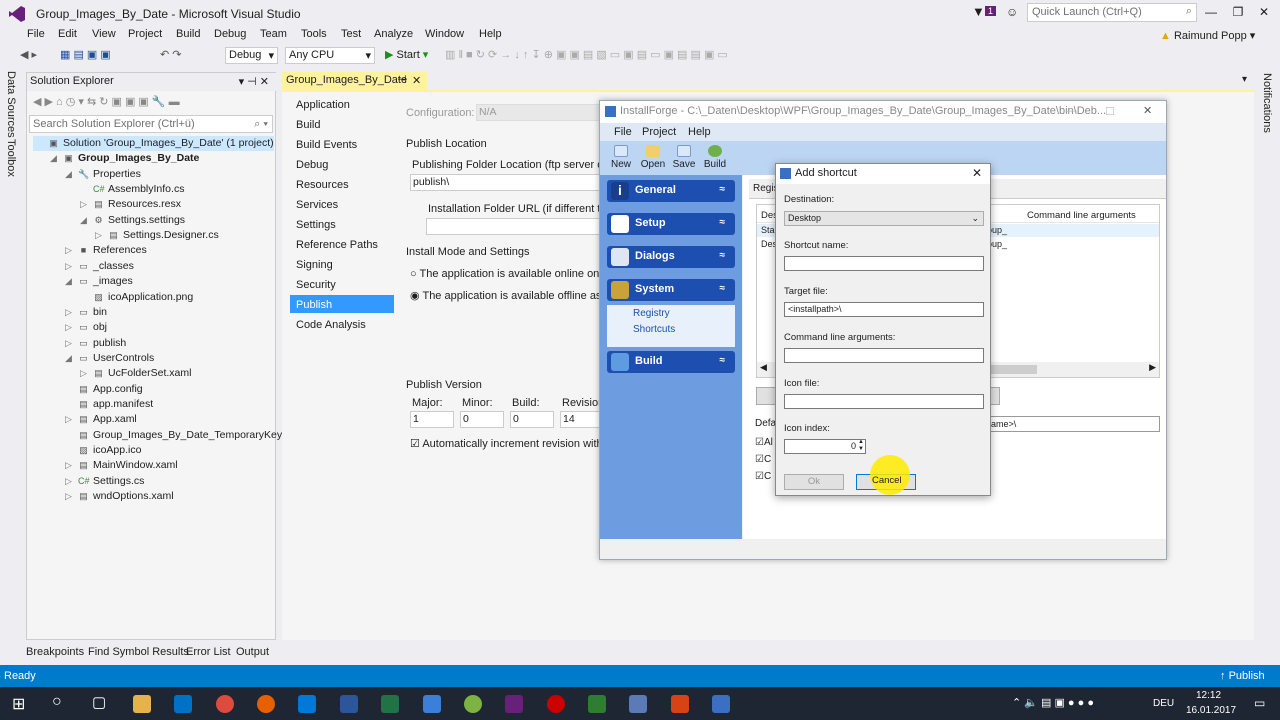  I want to click on tree-item: ▷ ▭ _classes, so click(98, 266).